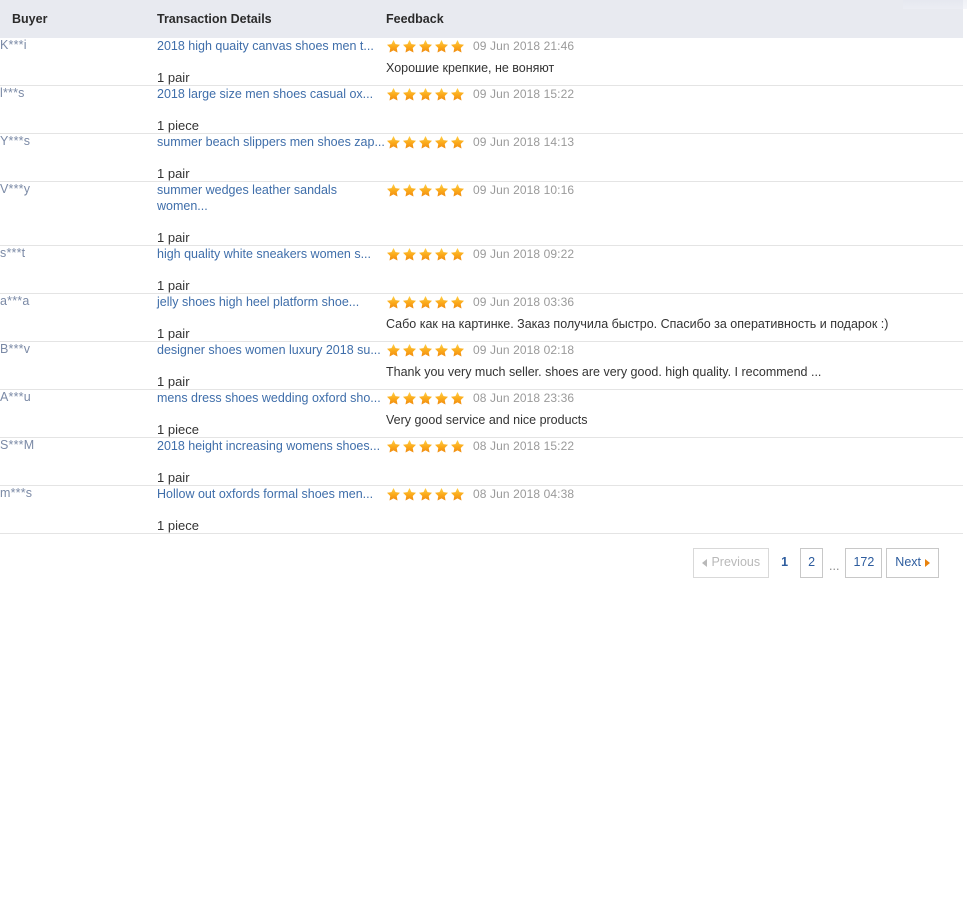  Describe the element at coordinates (470, 68) in the screenshot. I see `feedback-comment: Хорошие крепкие, не воняют` at that location.